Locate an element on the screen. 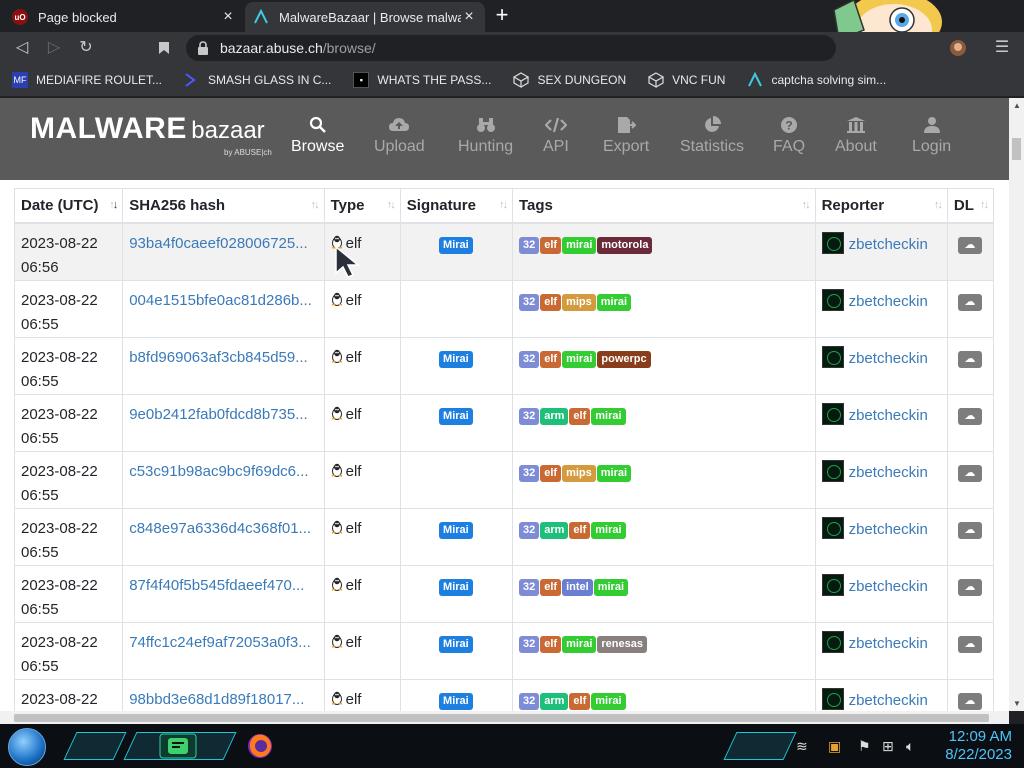  bookmark-item: VNC FUN is located at coordinates (686, 80).